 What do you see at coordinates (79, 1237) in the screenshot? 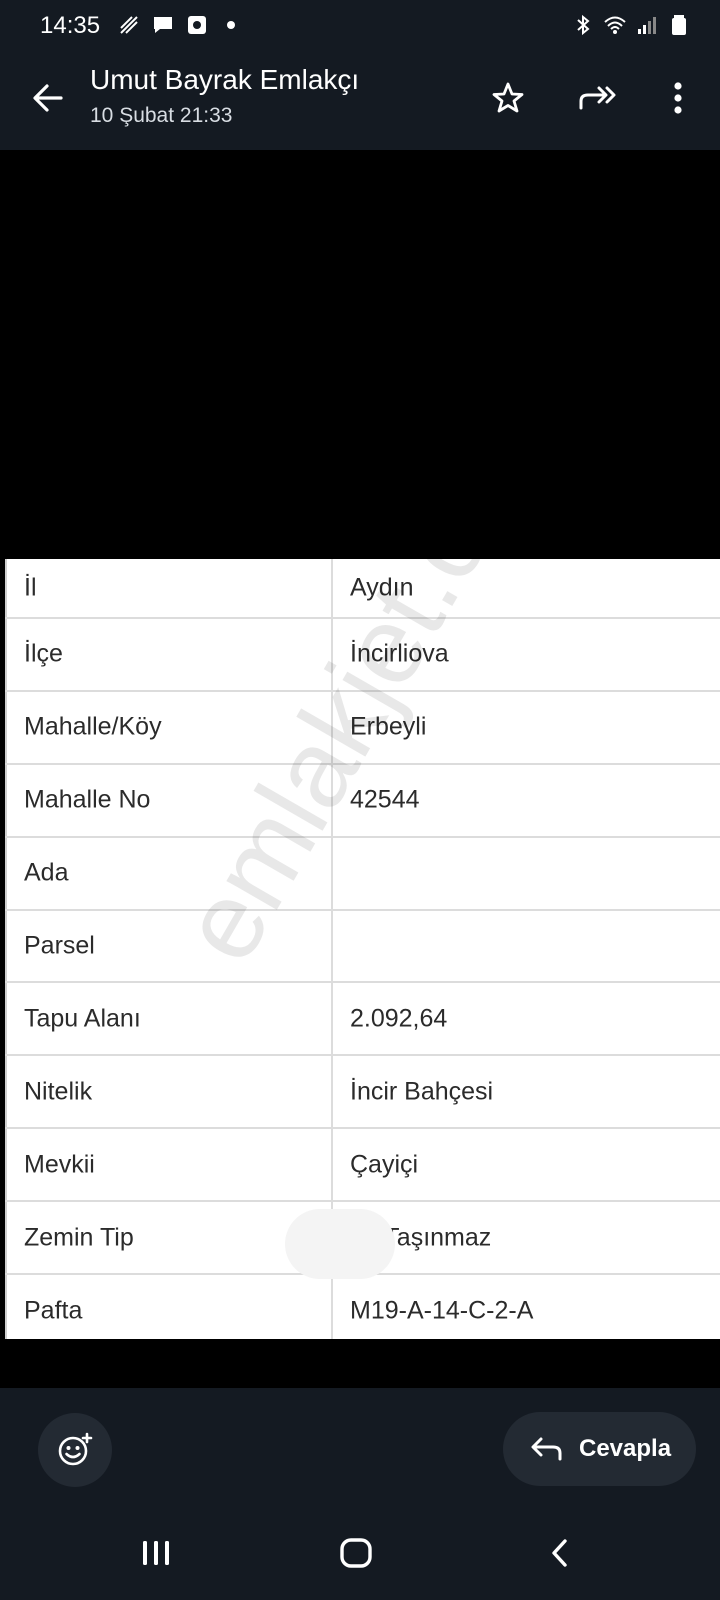
I see `row-label: Zemin Tip` at bounding box center [79, 1237].